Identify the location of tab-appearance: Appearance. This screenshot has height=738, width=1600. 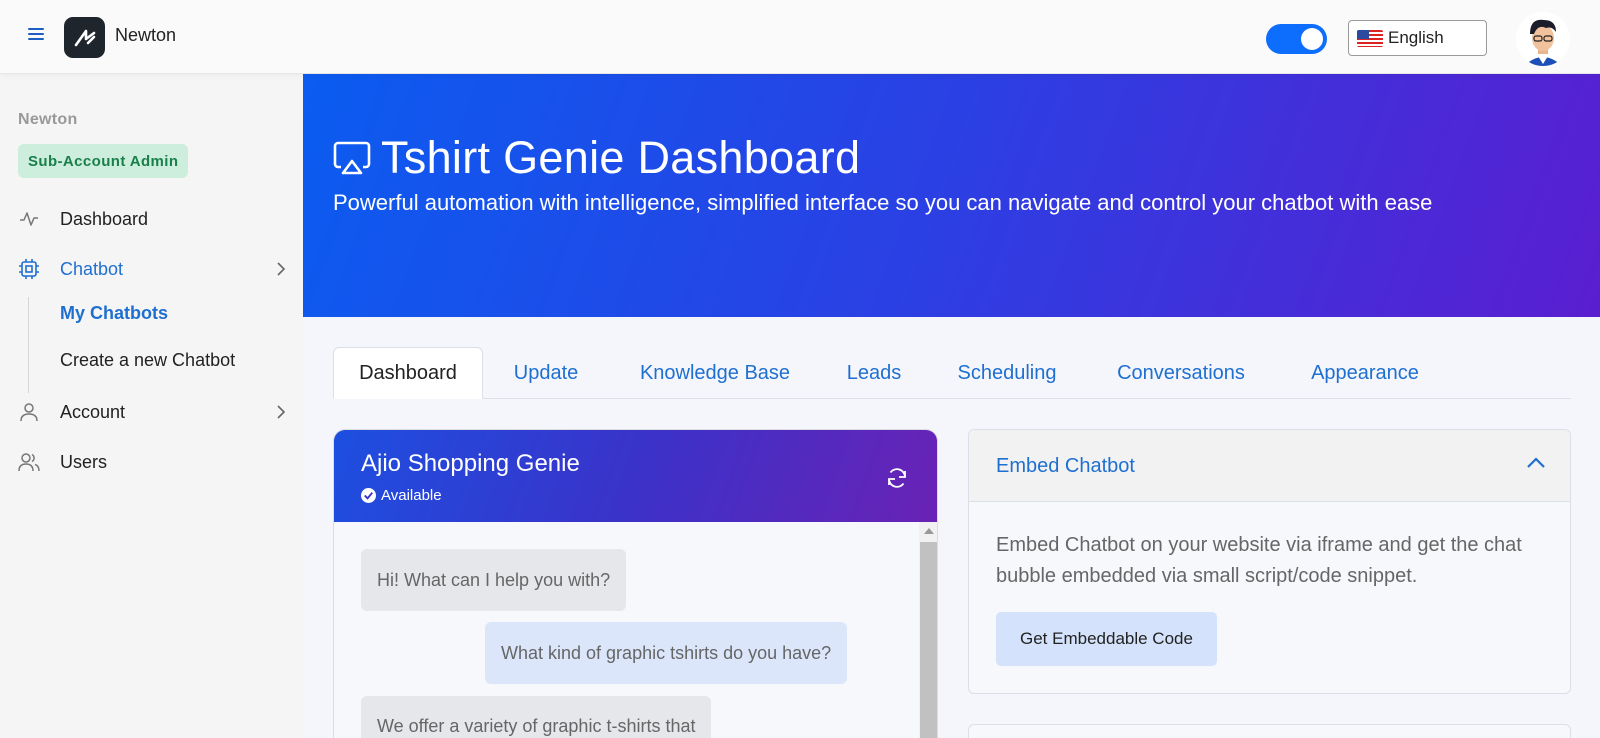
(1365, 373).